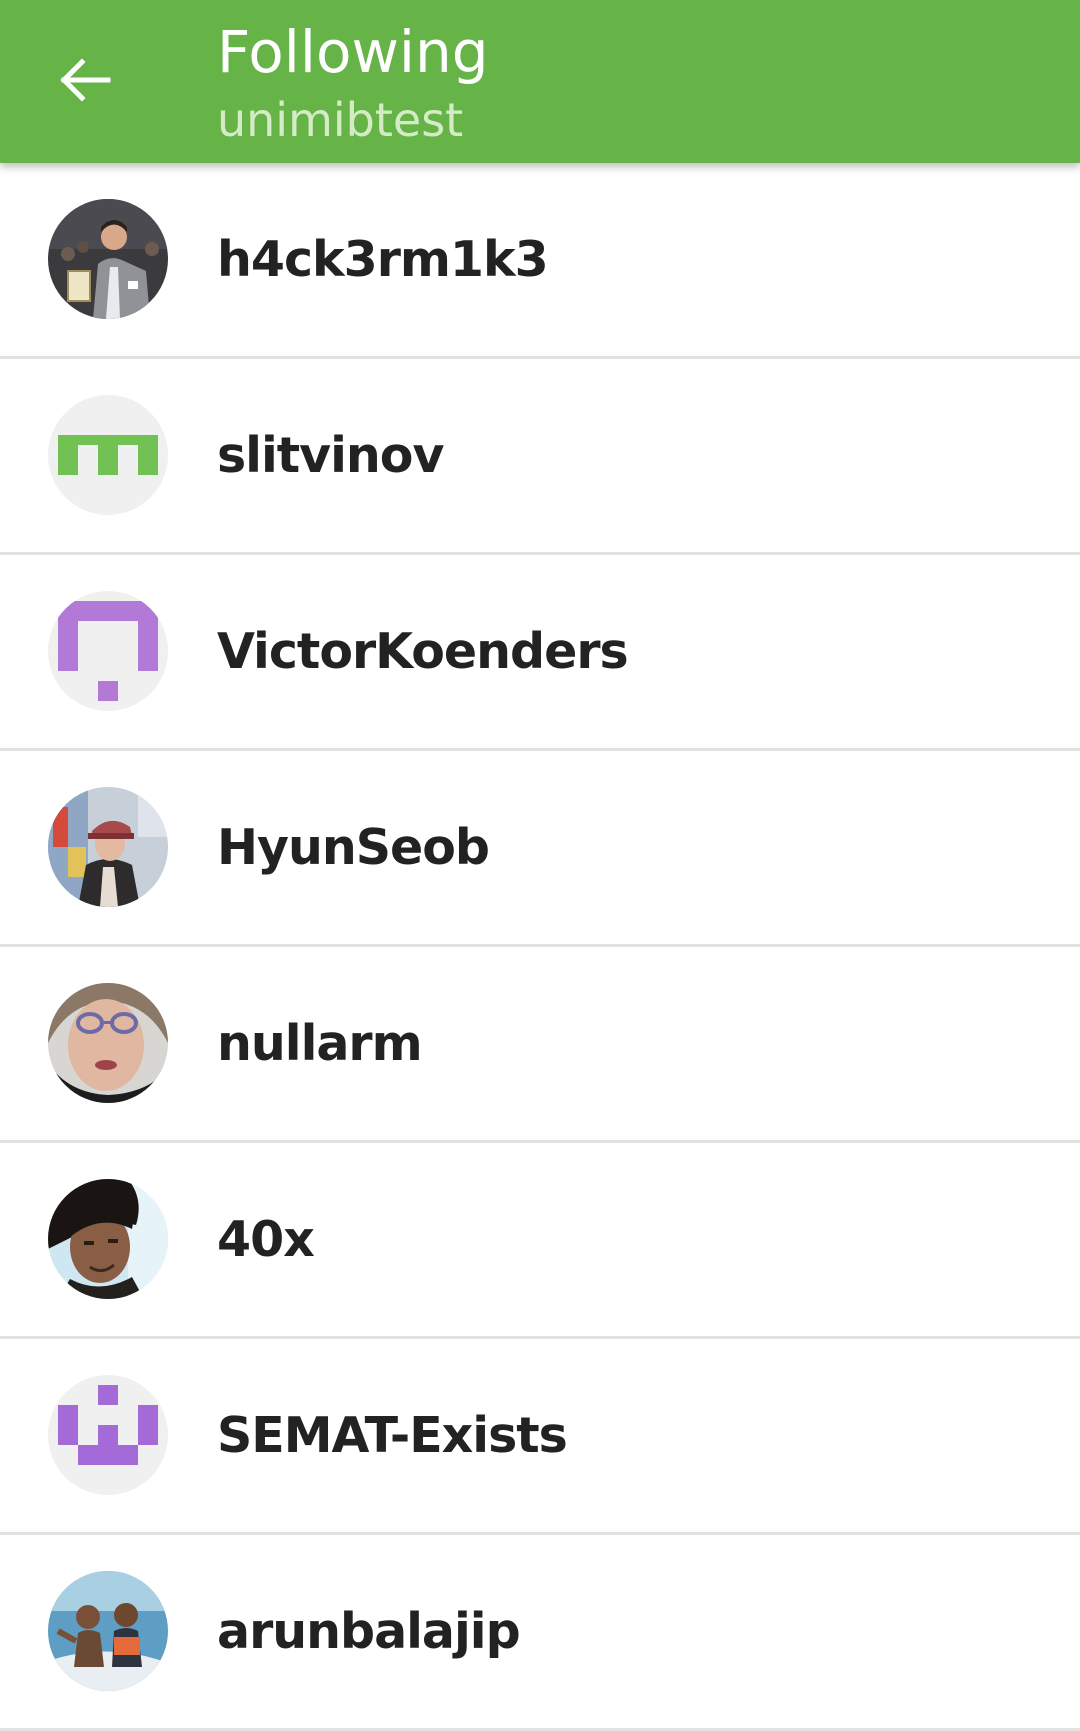  Describe the element at coordinates (369, 1631) in the screenshot. I see `username: arunbalajip` at that location.